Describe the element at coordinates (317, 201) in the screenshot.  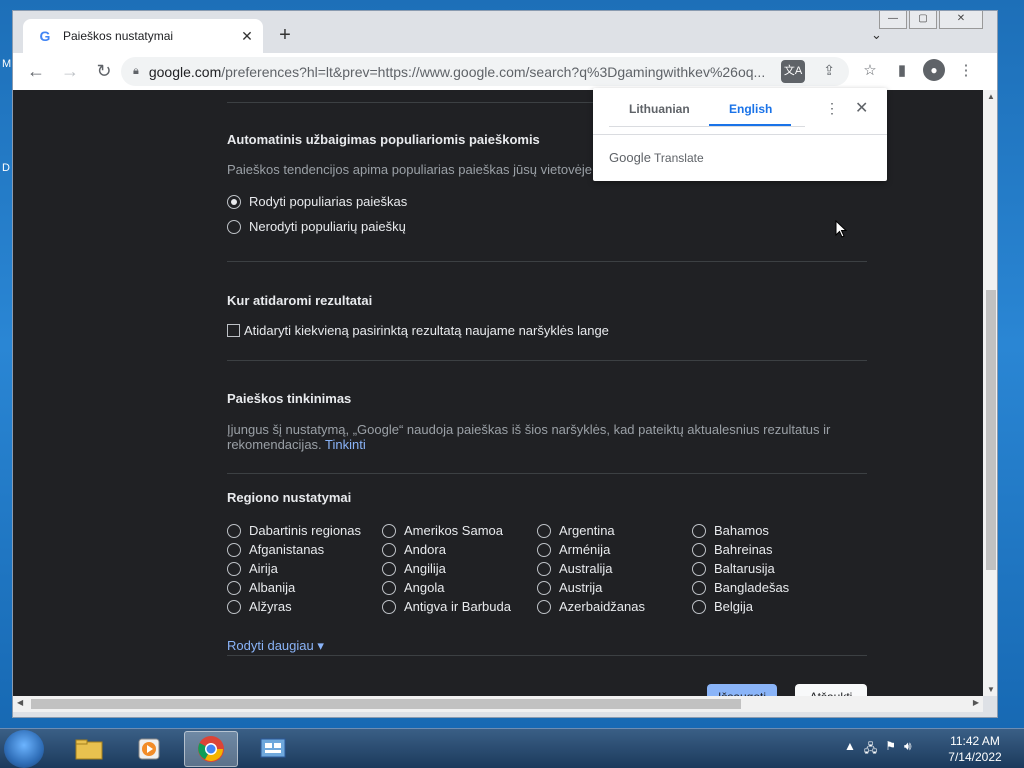
I see `radio-show-popular: Rodyti populiarias paieškas` at that location.